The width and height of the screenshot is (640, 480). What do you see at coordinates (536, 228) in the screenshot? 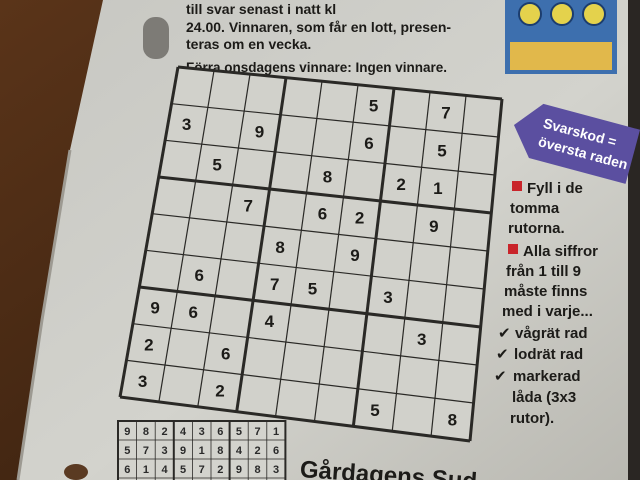
I see `fill-line-3: rutorna.` at bounding box center [536, 228].